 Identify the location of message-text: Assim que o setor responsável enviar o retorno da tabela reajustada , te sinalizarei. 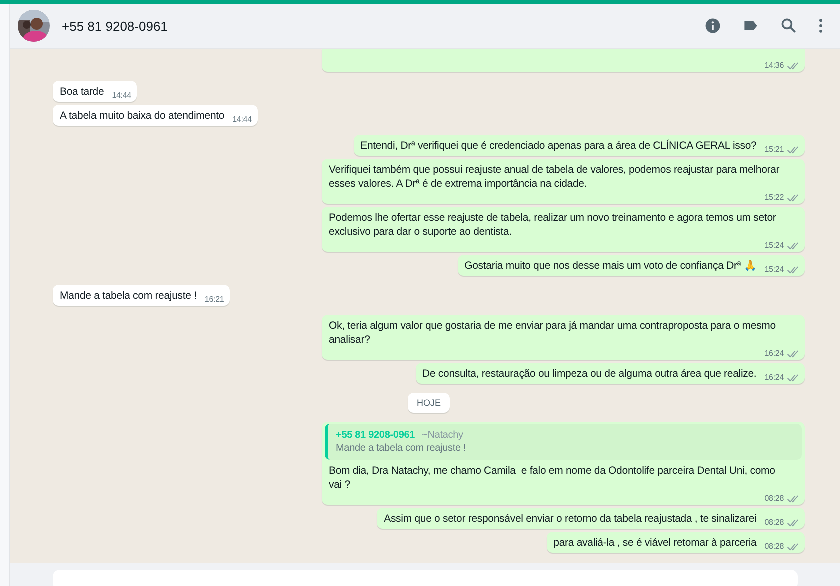
(570, 519).